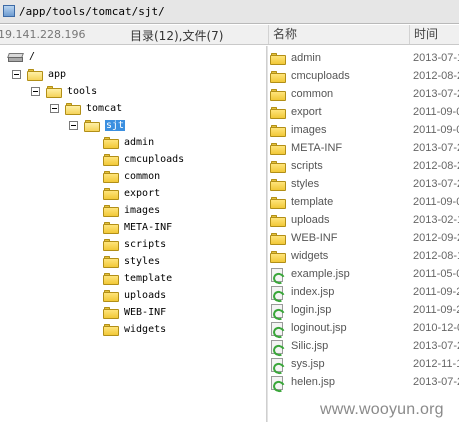 Image resolution: width=459 pixels, height=422 pixels. What do you see at coordinates (311, 310) in the screenshot?
I see `file-name: login.jsp` at bounding box center [311, 310].